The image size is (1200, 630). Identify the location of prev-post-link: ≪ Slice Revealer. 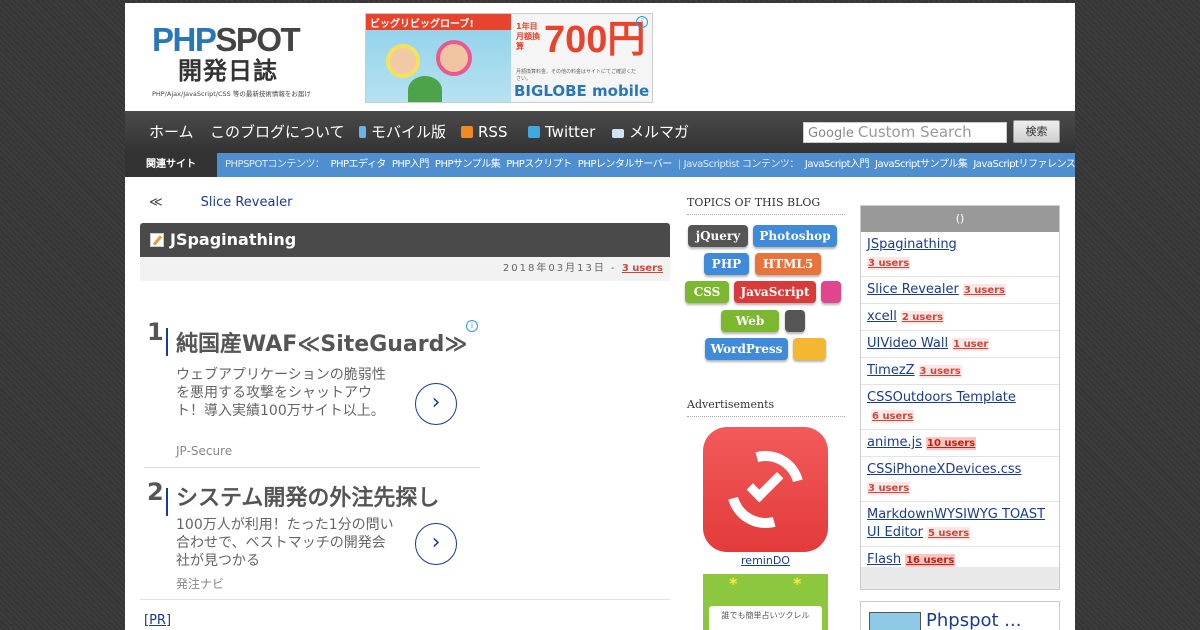
(220, 202).